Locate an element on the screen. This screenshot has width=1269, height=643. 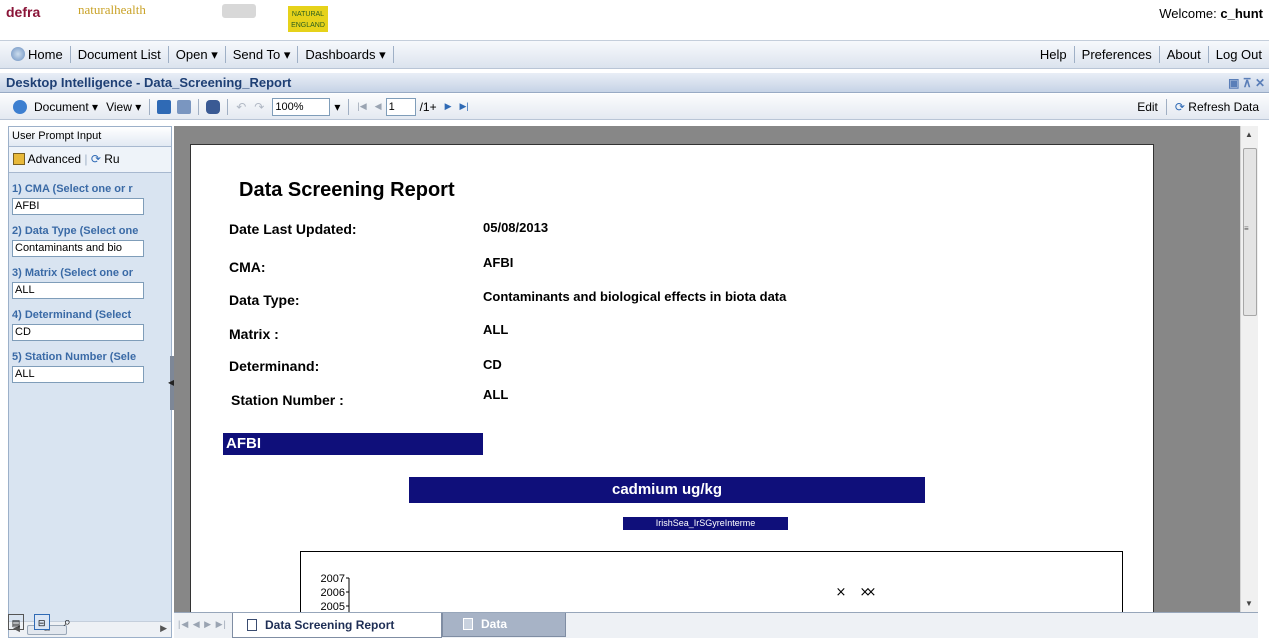
natural-health-logo: naturalhealth is located at coordinates (112, 9).